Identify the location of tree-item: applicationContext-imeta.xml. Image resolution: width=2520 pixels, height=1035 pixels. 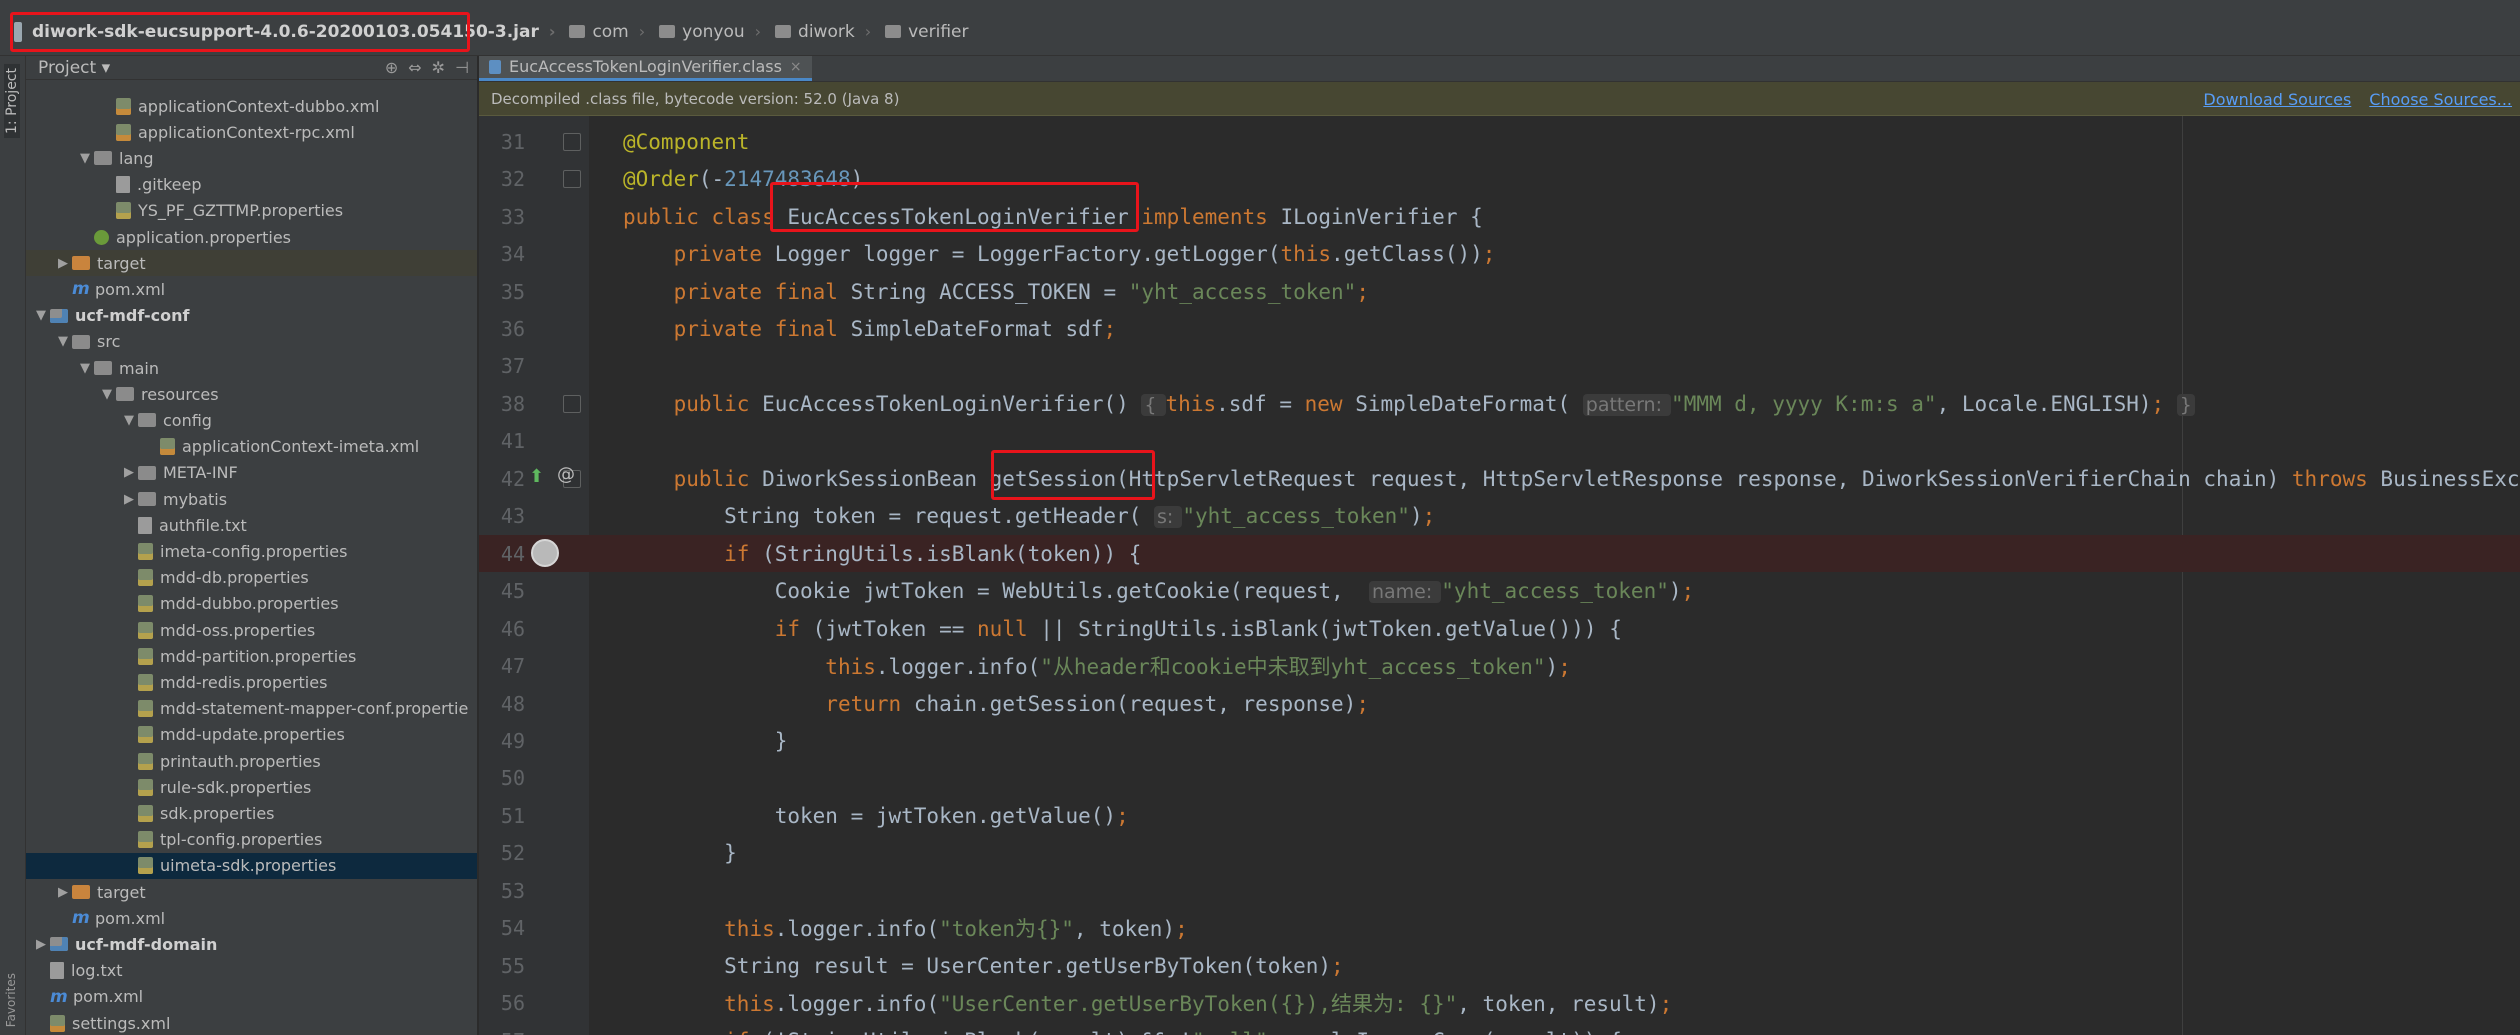
(251, 447).